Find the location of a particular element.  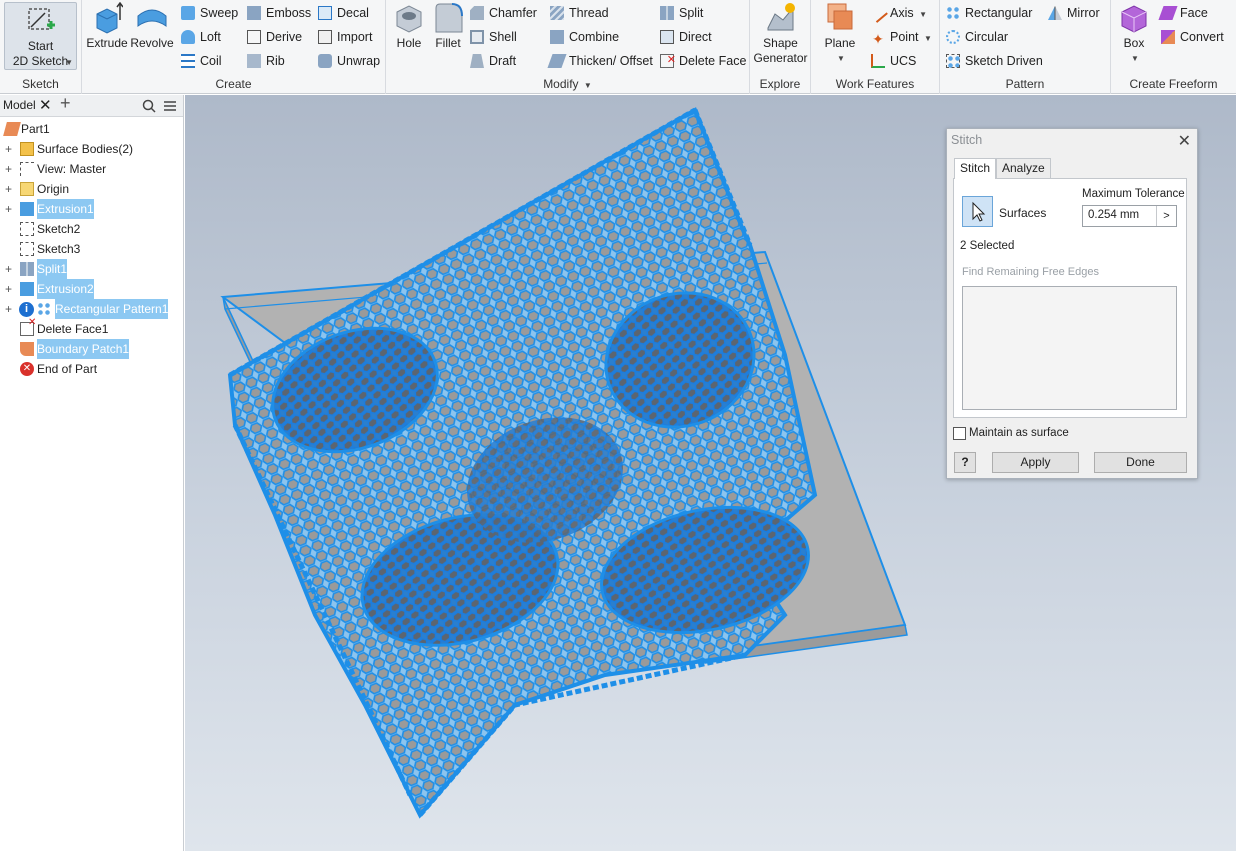

split-icon is located at coordinates (27, 269).